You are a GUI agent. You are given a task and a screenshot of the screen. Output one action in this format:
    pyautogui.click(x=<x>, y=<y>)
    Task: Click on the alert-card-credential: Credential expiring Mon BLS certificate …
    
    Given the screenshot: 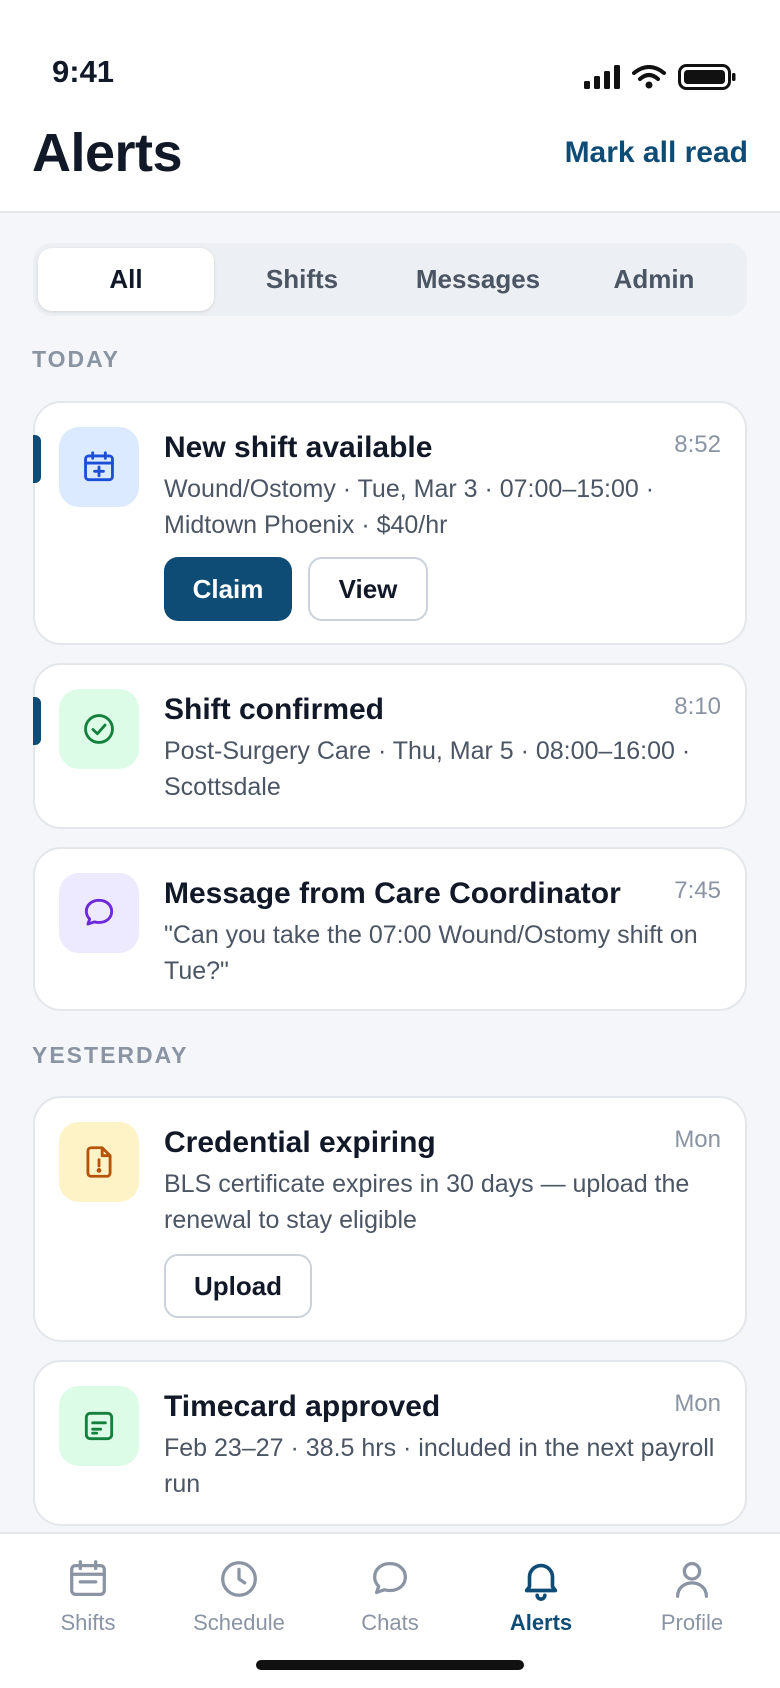 What is the action you would take?
    pyautogui.click(x=390, y=1219)
    